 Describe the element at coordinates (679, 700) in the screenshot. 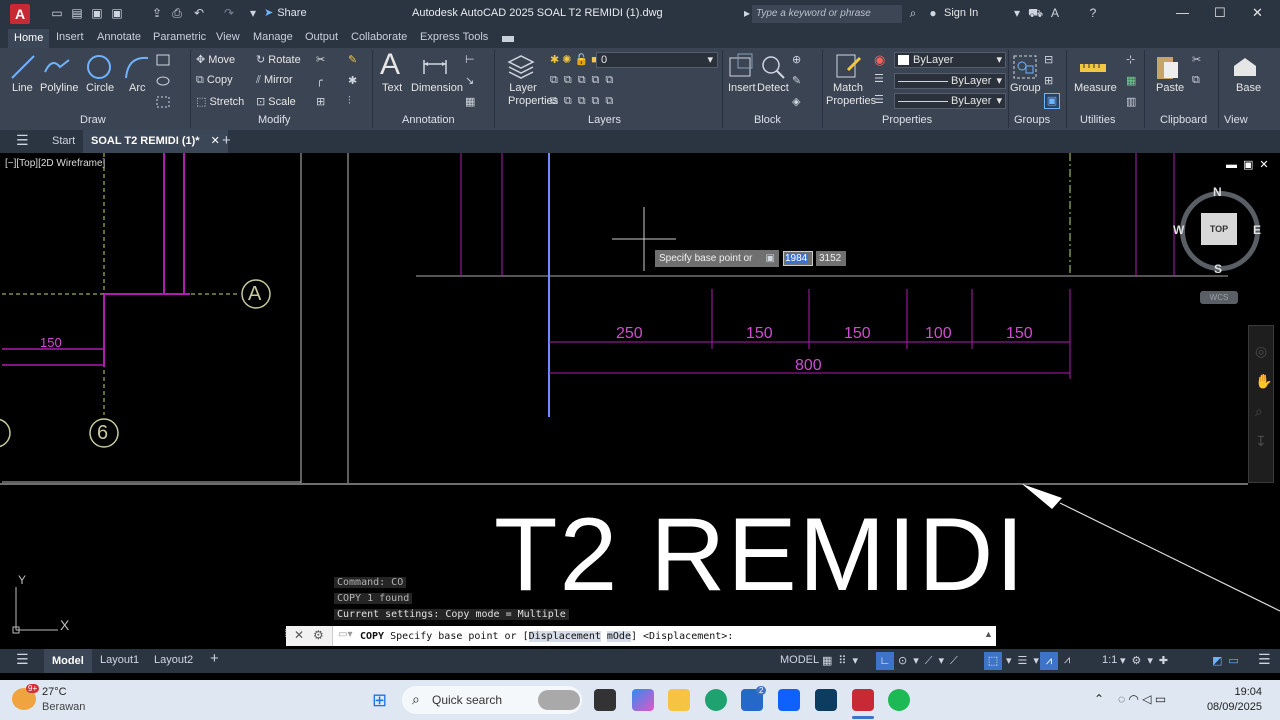

I see `file-explorer-icon` at that location.